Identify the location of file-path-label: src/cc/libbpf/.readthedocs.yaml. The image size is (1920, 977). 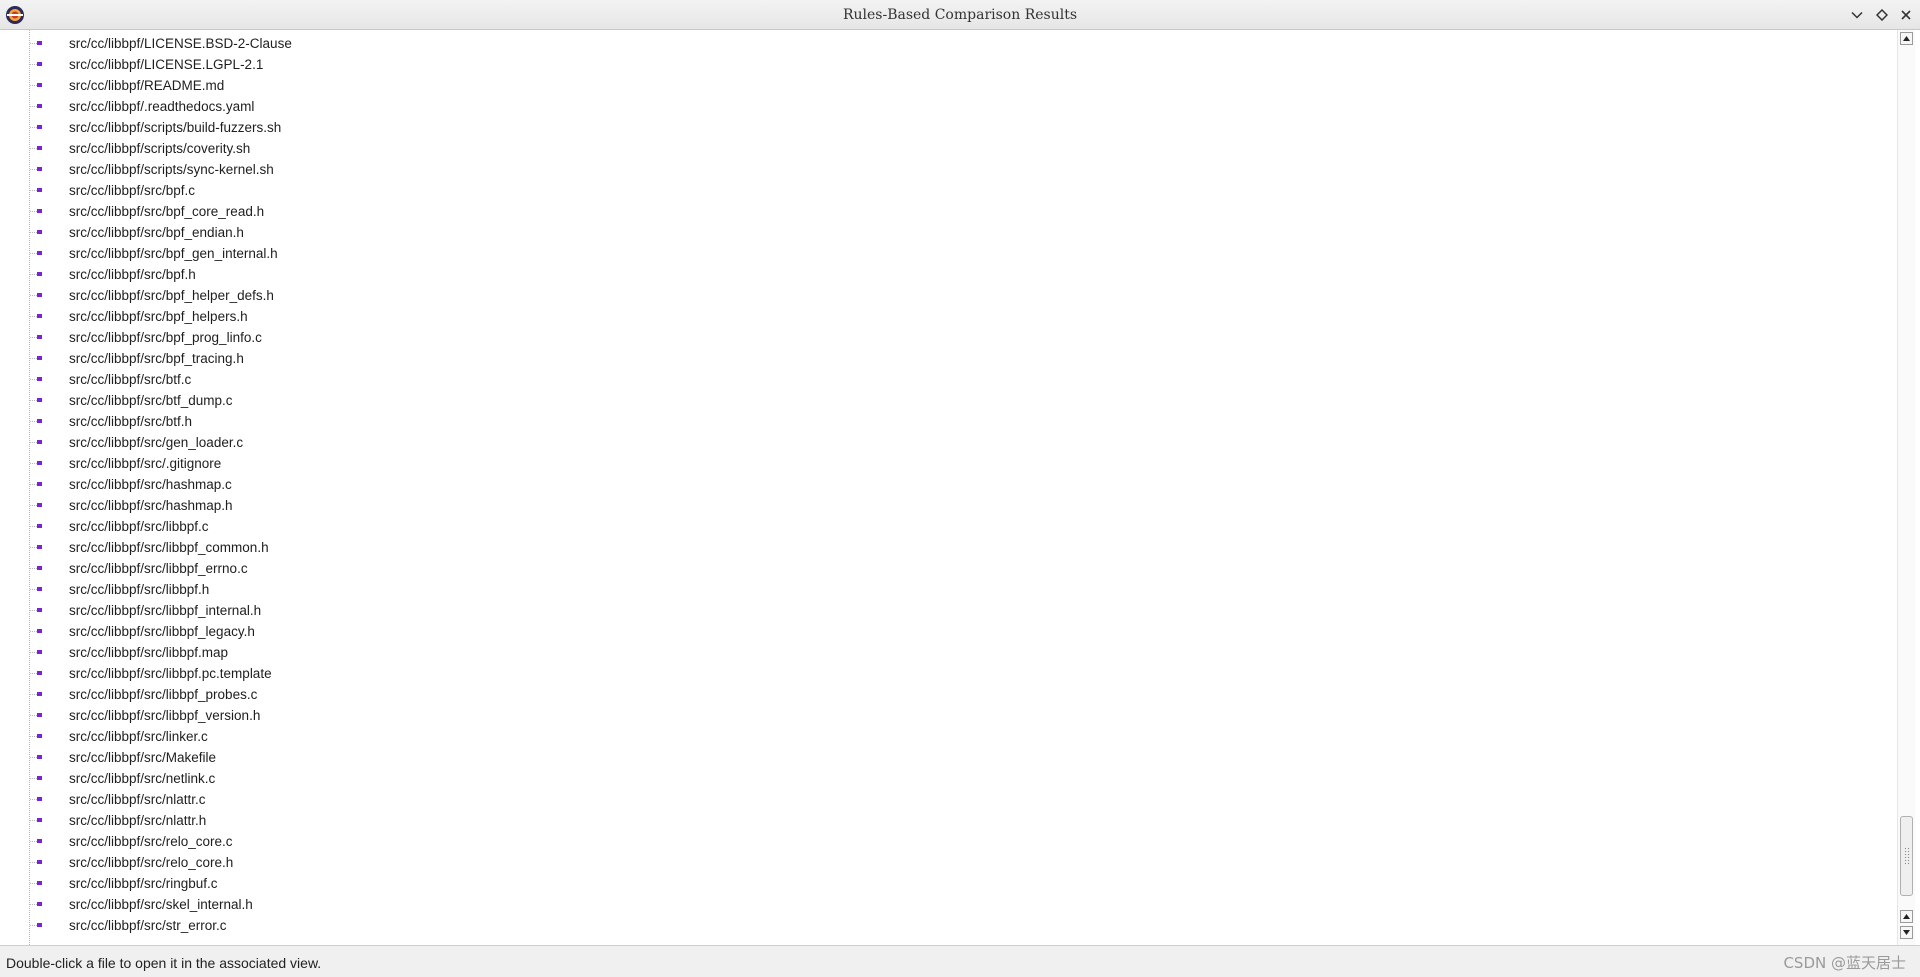
(162, 106).